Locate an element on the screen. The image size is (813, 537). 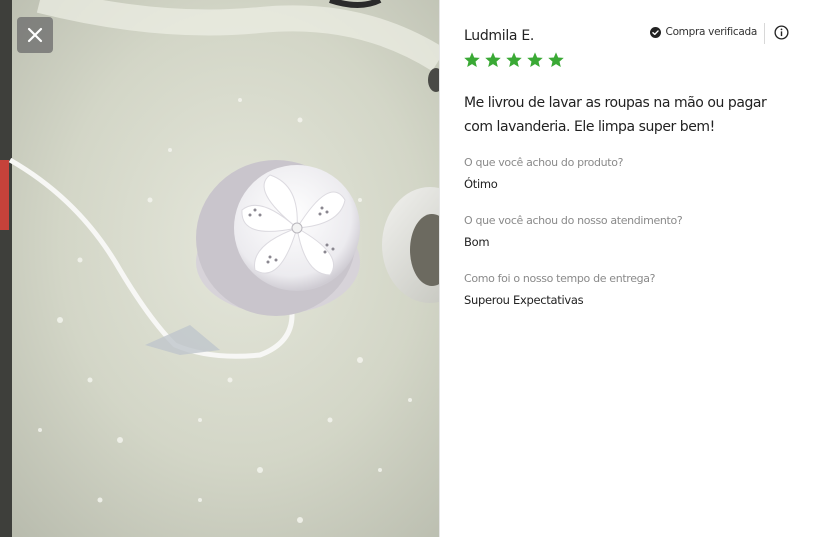
answer-value: Ótimo is located at coordinates (481, 184).